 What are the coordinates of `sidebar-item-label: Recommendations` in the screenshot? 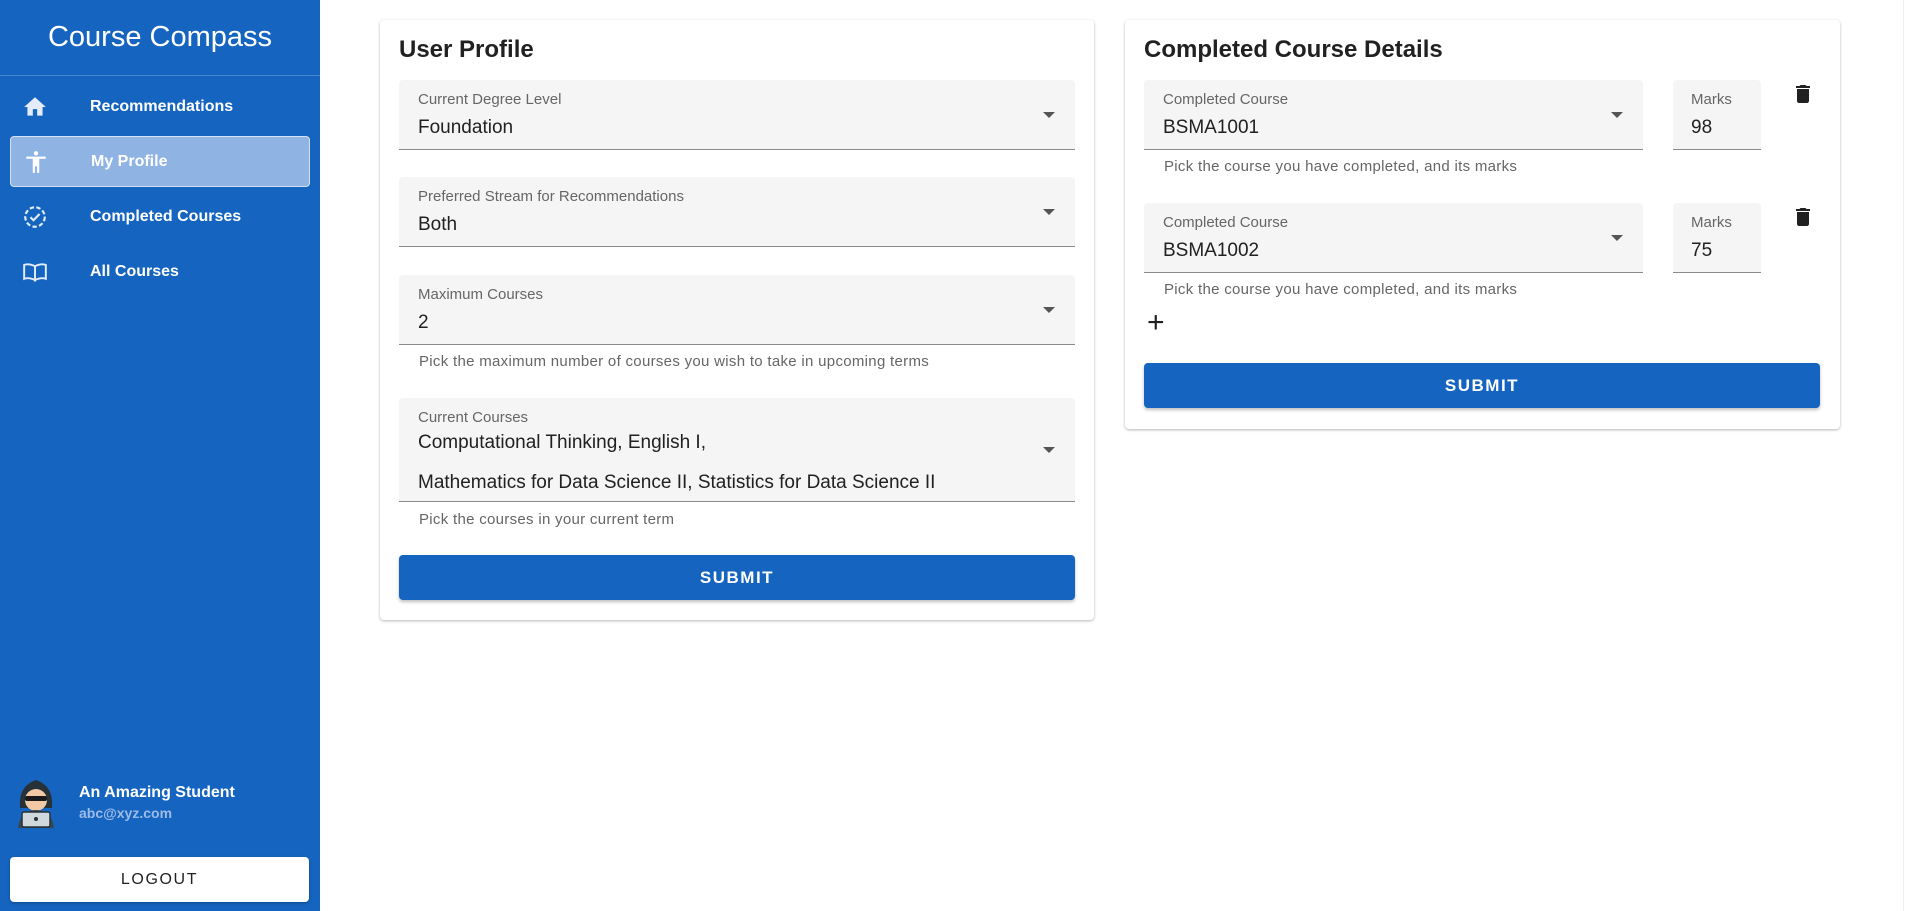 It's located at (162, 106).